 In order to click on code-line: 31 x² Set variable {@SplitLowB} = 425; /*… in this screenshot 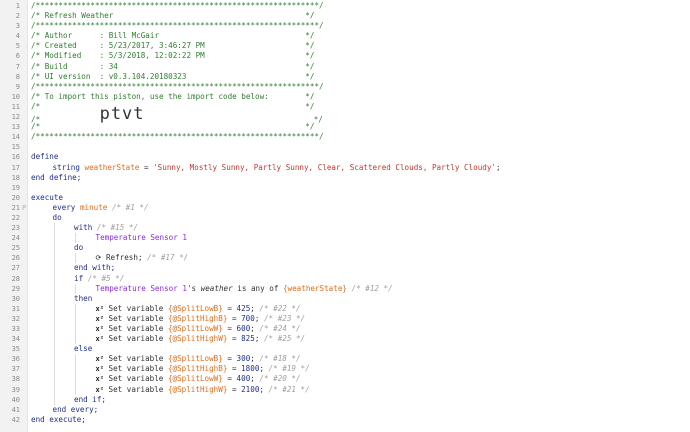, I will do `click(345, 309)`.